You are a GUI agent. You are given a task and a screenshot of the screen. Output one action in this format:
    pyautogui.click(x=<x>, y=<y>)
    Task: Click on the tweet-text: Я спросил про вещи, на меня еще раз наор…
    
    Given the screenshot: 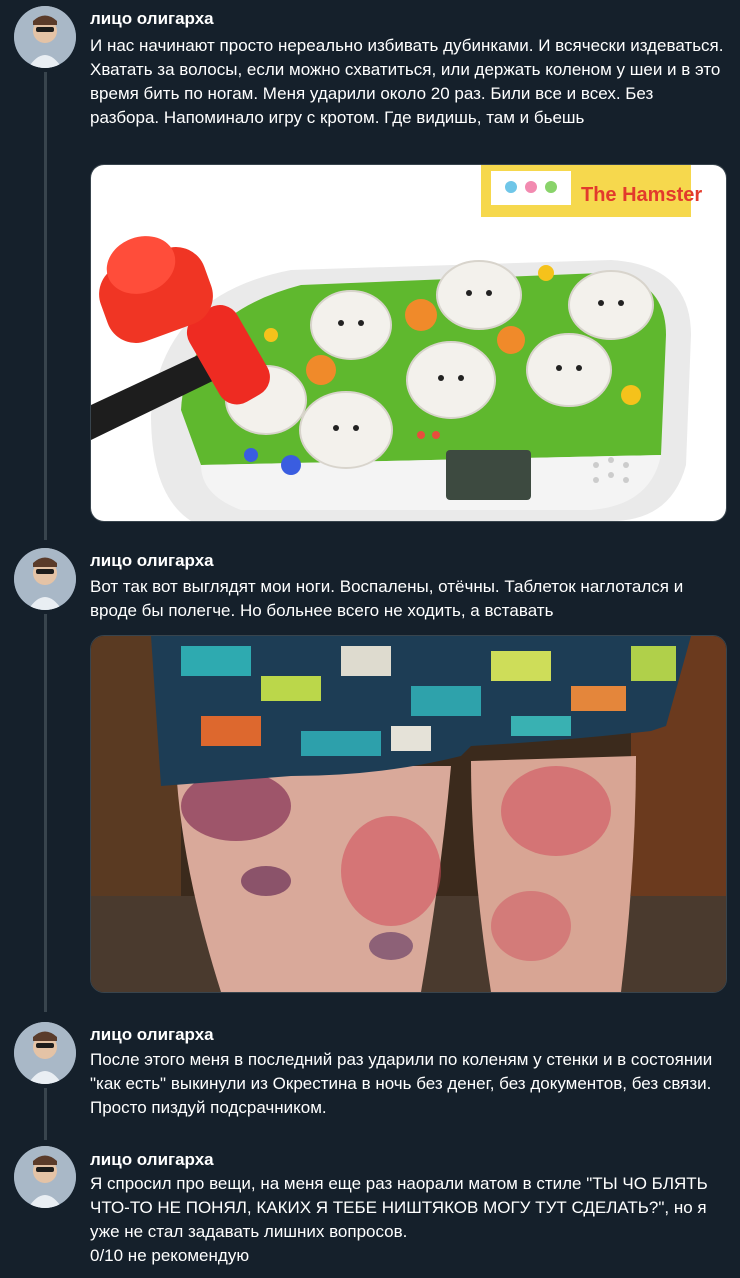 What is the action you would take?
    pyautogui.click(x=399, y=1219)
    